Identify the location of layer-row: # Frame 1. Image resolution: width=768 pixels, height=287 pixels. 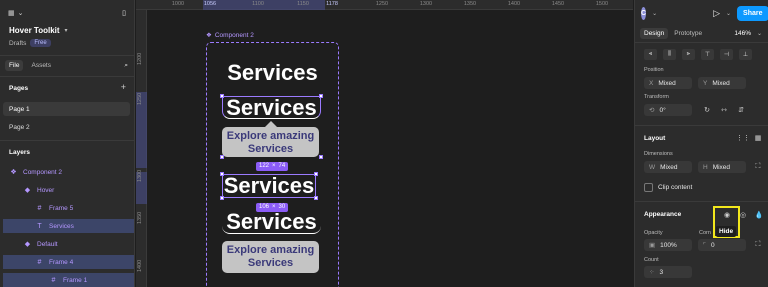
(68, 280).